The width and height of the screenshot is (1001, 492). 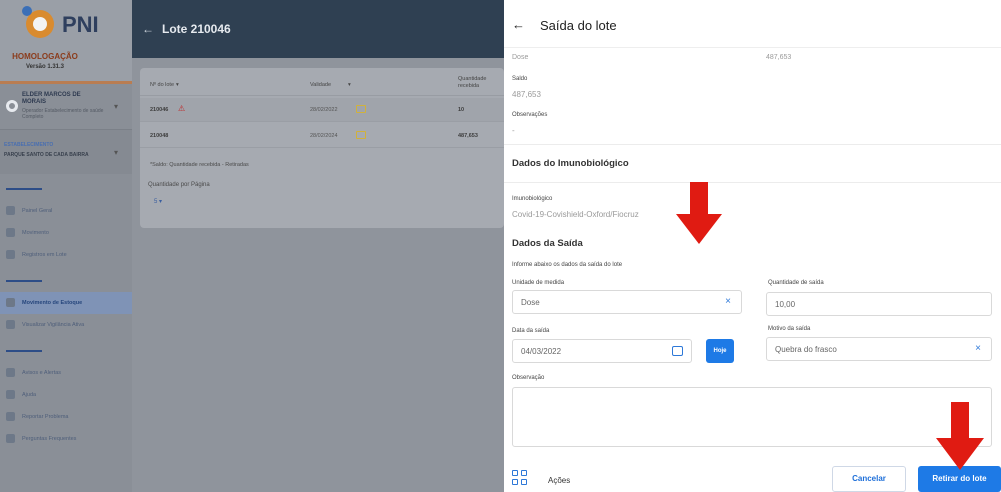 I want to click on sidebar-item-label: Ajuda, so click(x=29, y=395).